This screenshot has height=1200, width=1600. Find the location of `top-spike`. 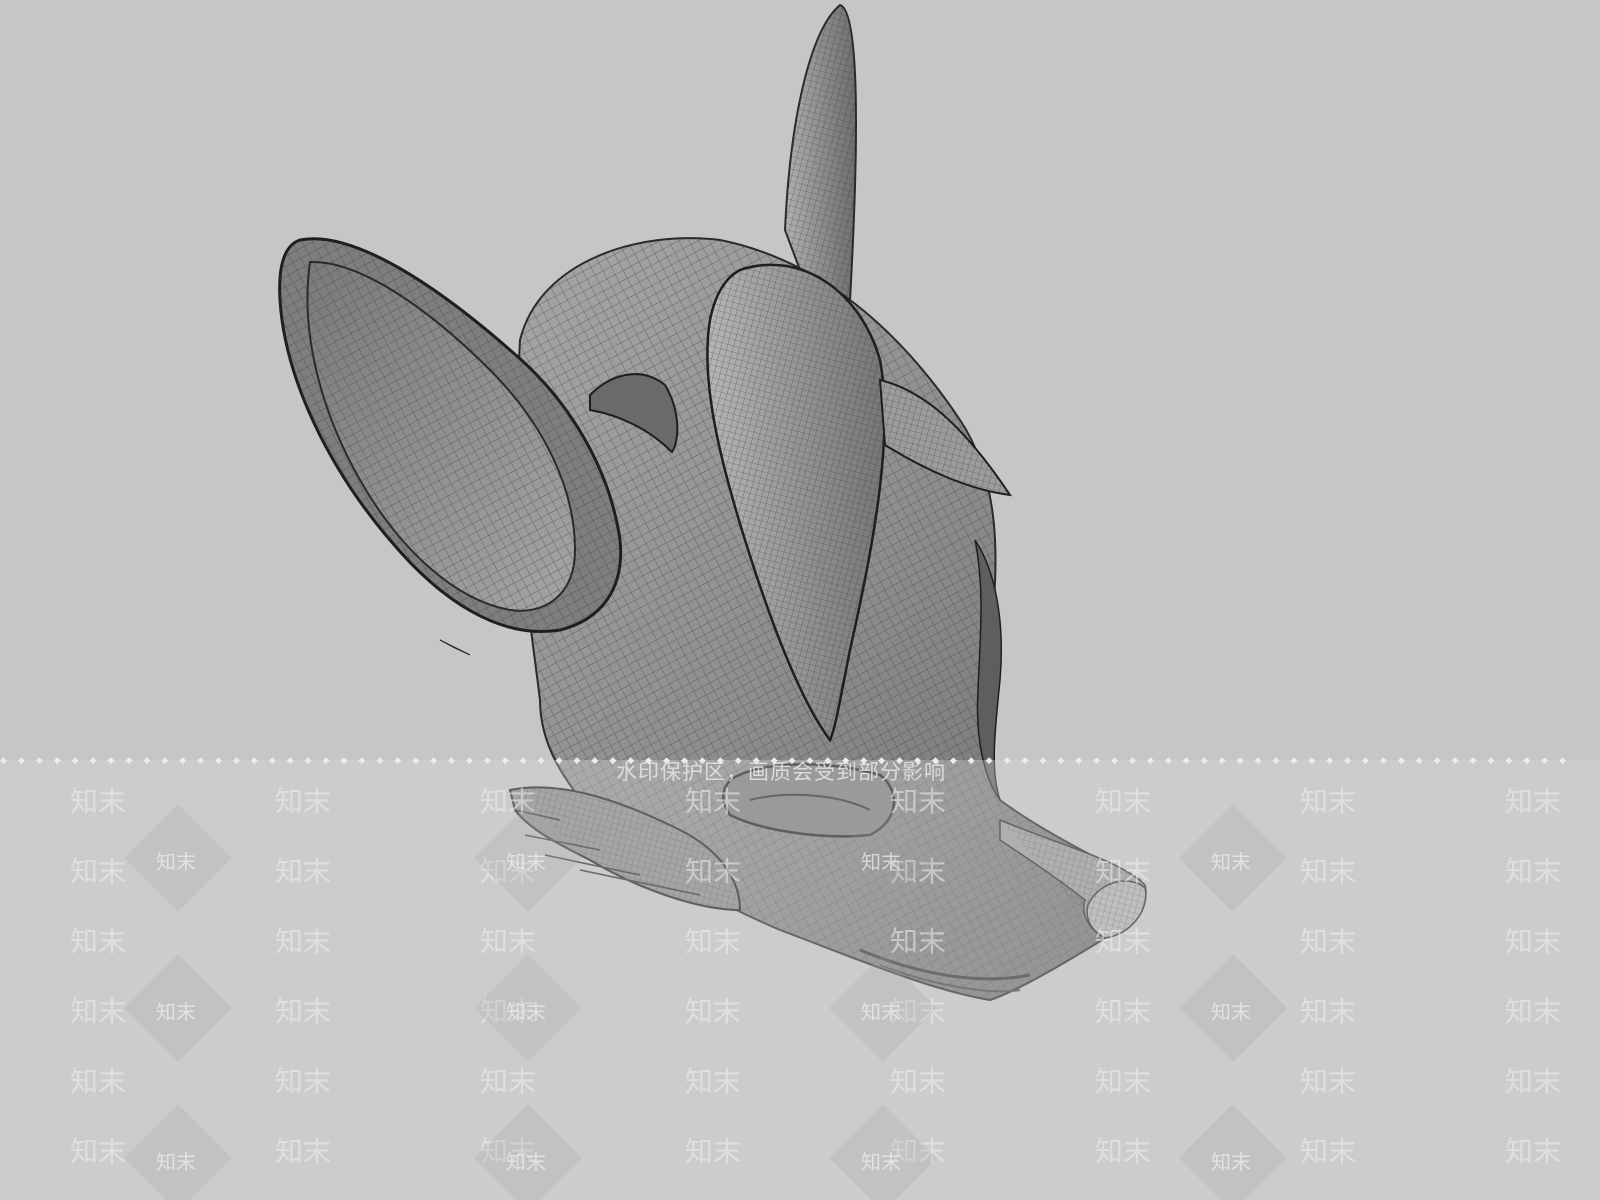

top-spike is located at coordinates (820, 157).